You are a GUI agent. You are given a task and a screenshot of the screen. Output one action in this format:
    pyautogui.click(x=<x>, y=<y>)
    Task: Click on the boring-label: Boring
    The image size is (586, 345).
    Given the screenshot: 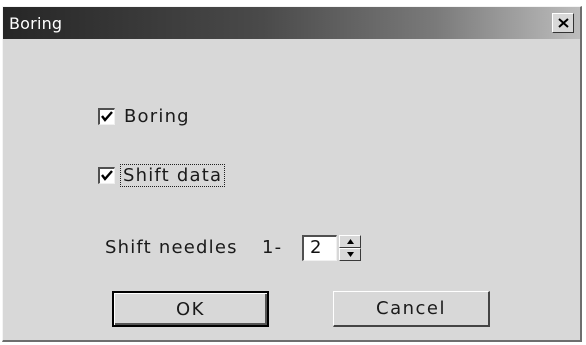 What is the action you would take?
    pyautogui.click(x=157, y=116)
    